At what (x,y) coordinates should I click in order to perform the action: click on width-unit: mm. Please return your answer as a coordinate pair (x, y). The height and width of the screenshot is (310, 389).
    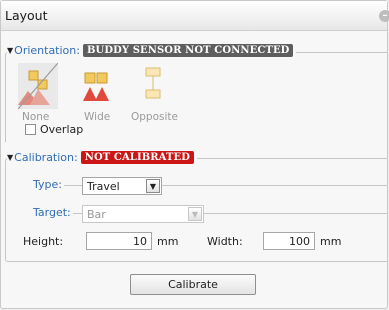
    Looking at the image, I should click on (331, 241).